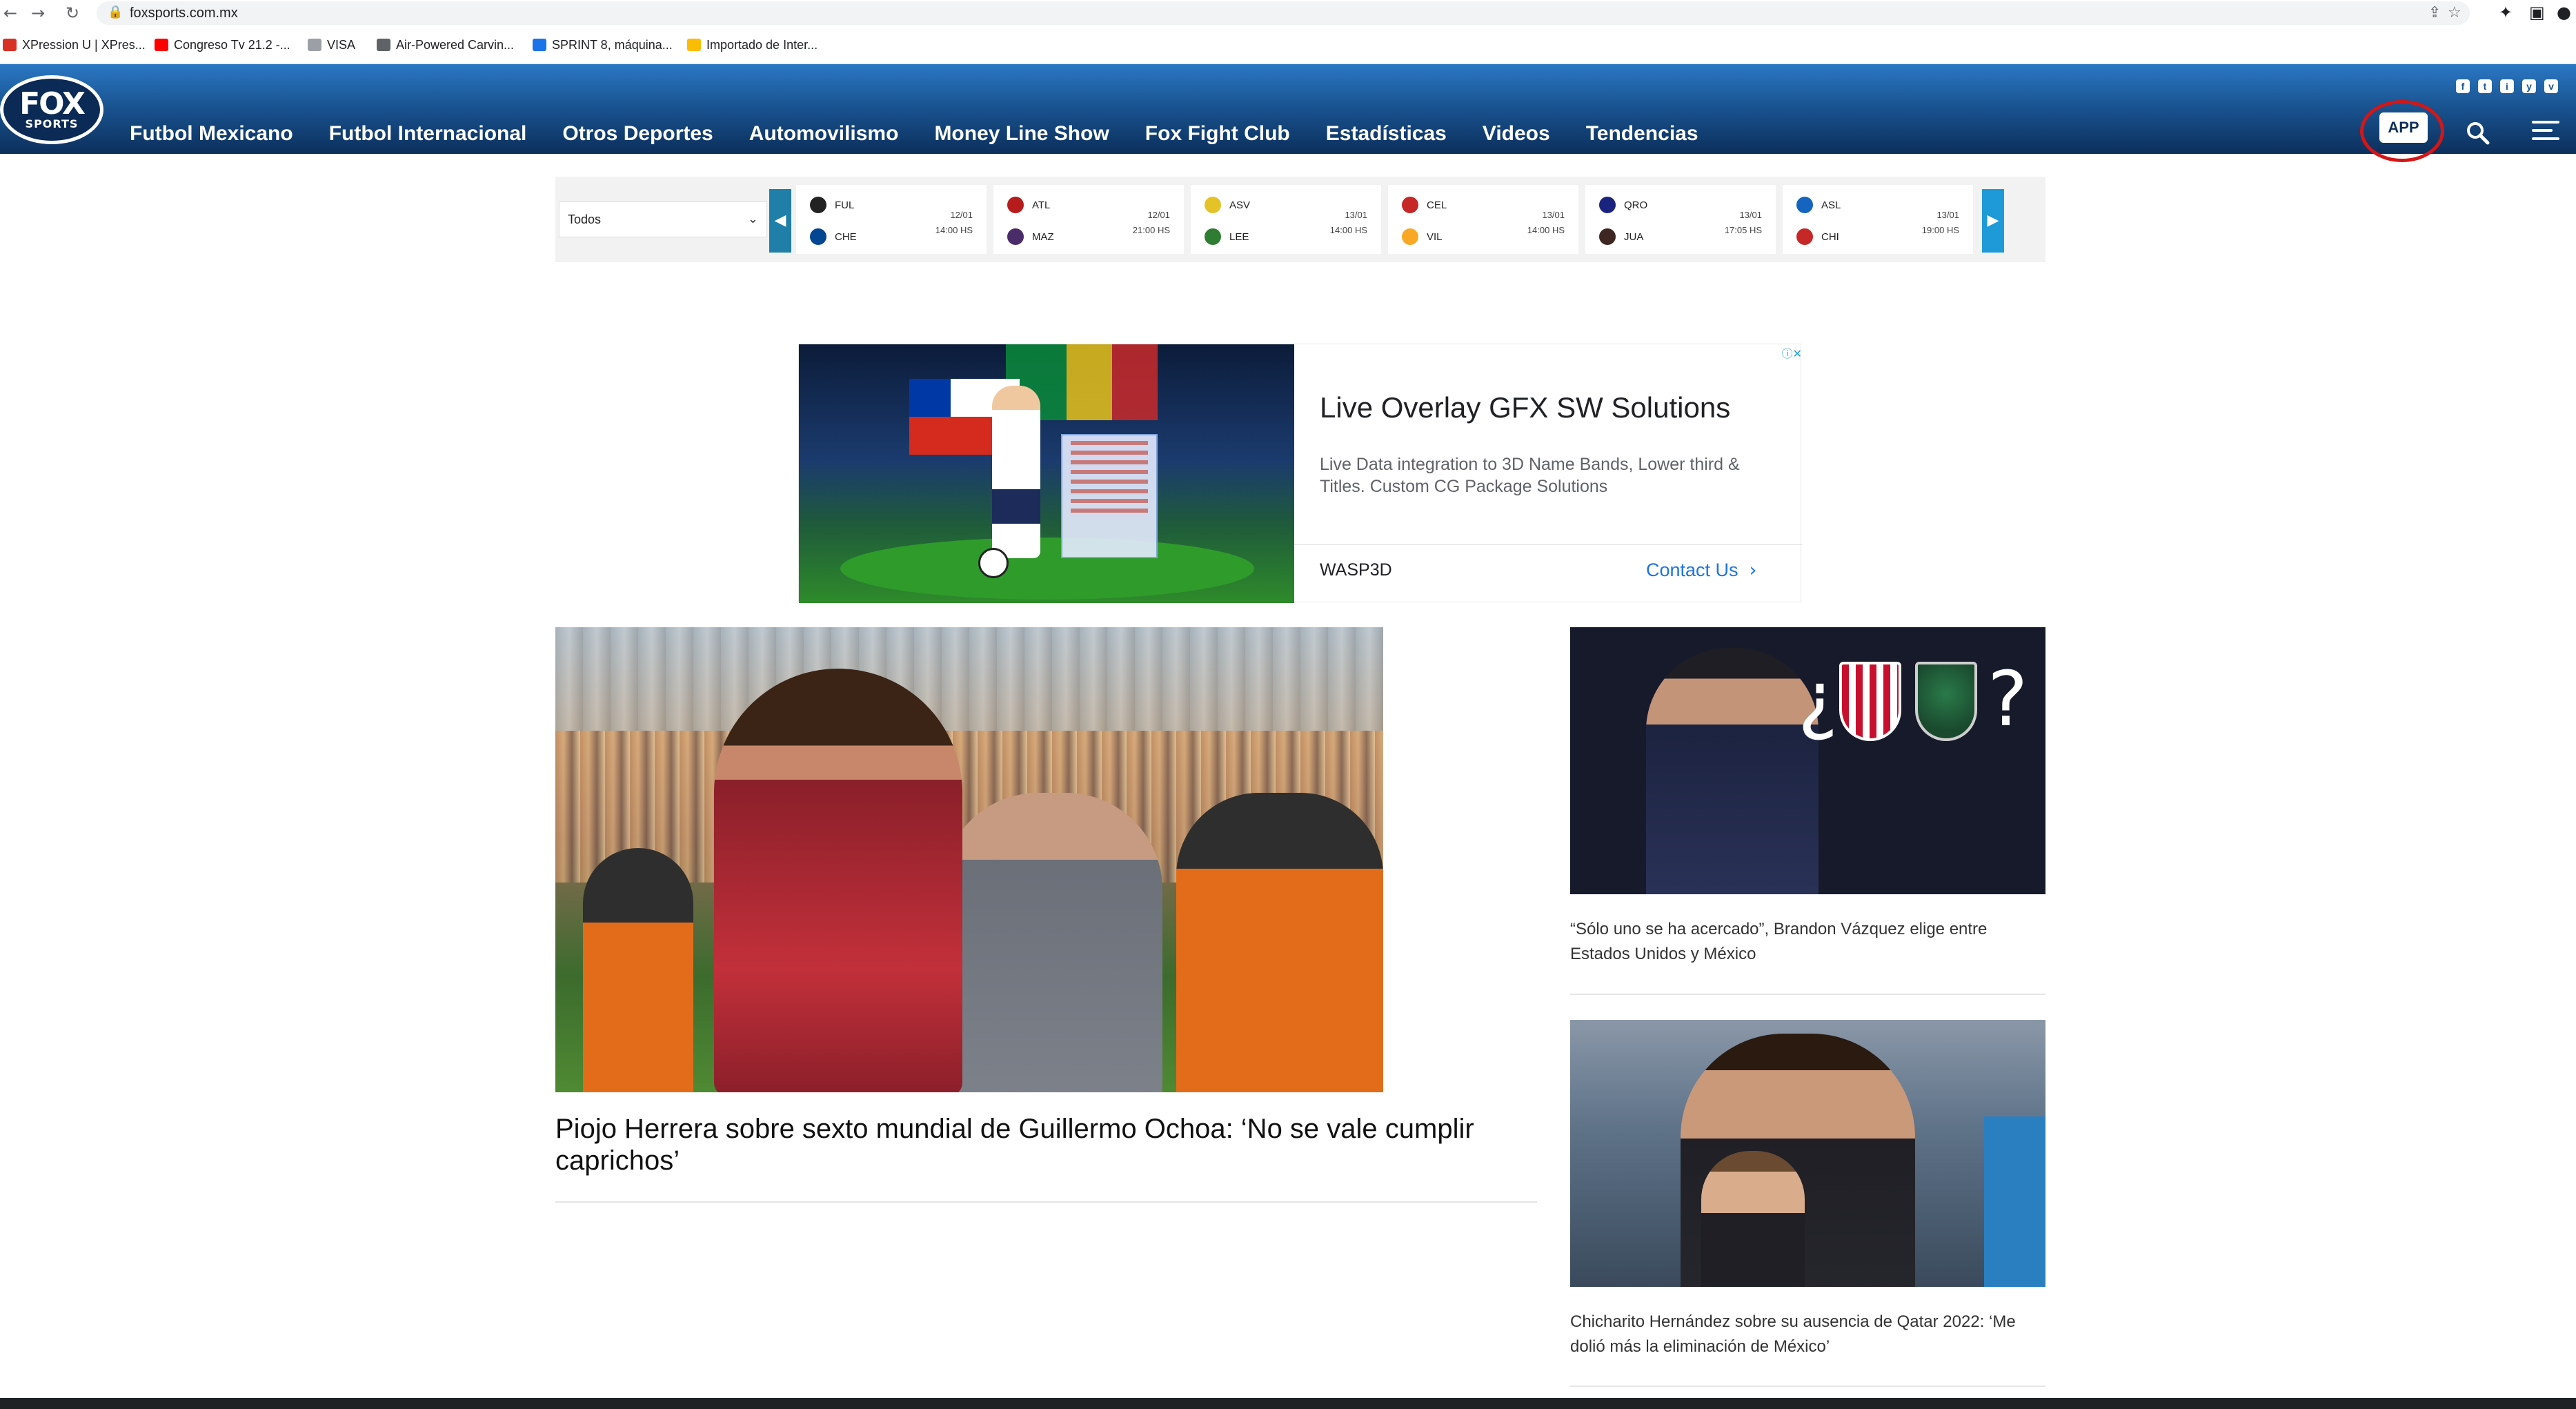 Image resolution: width=2576 pixels, height=1409 pixels. What do you see at coordinates (2463, 86) in the screenshot?
I see `facebook-icon: f` at bounding box center [2463, 86].